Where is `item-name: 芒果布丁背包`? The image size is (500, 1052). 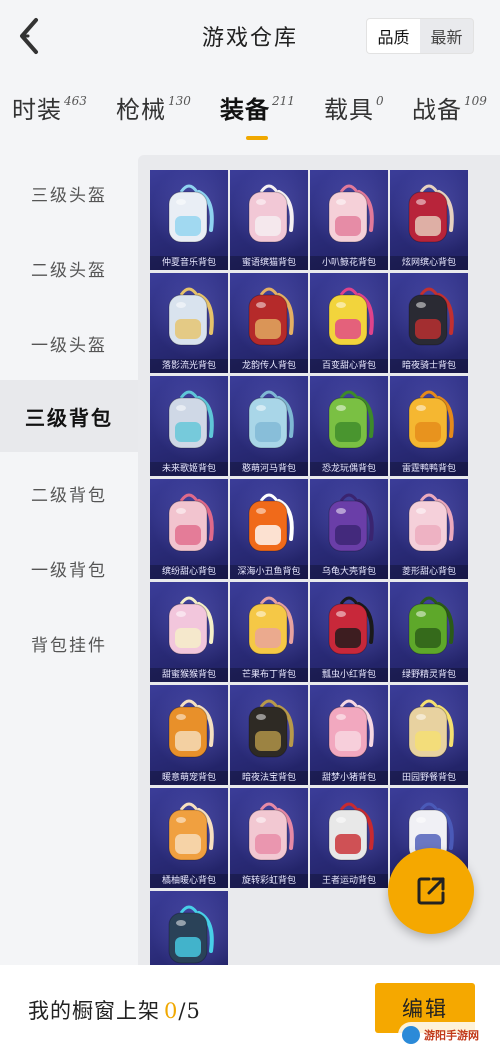 item-name: 芒果布丁背包 is located at coordinates (269, 675).